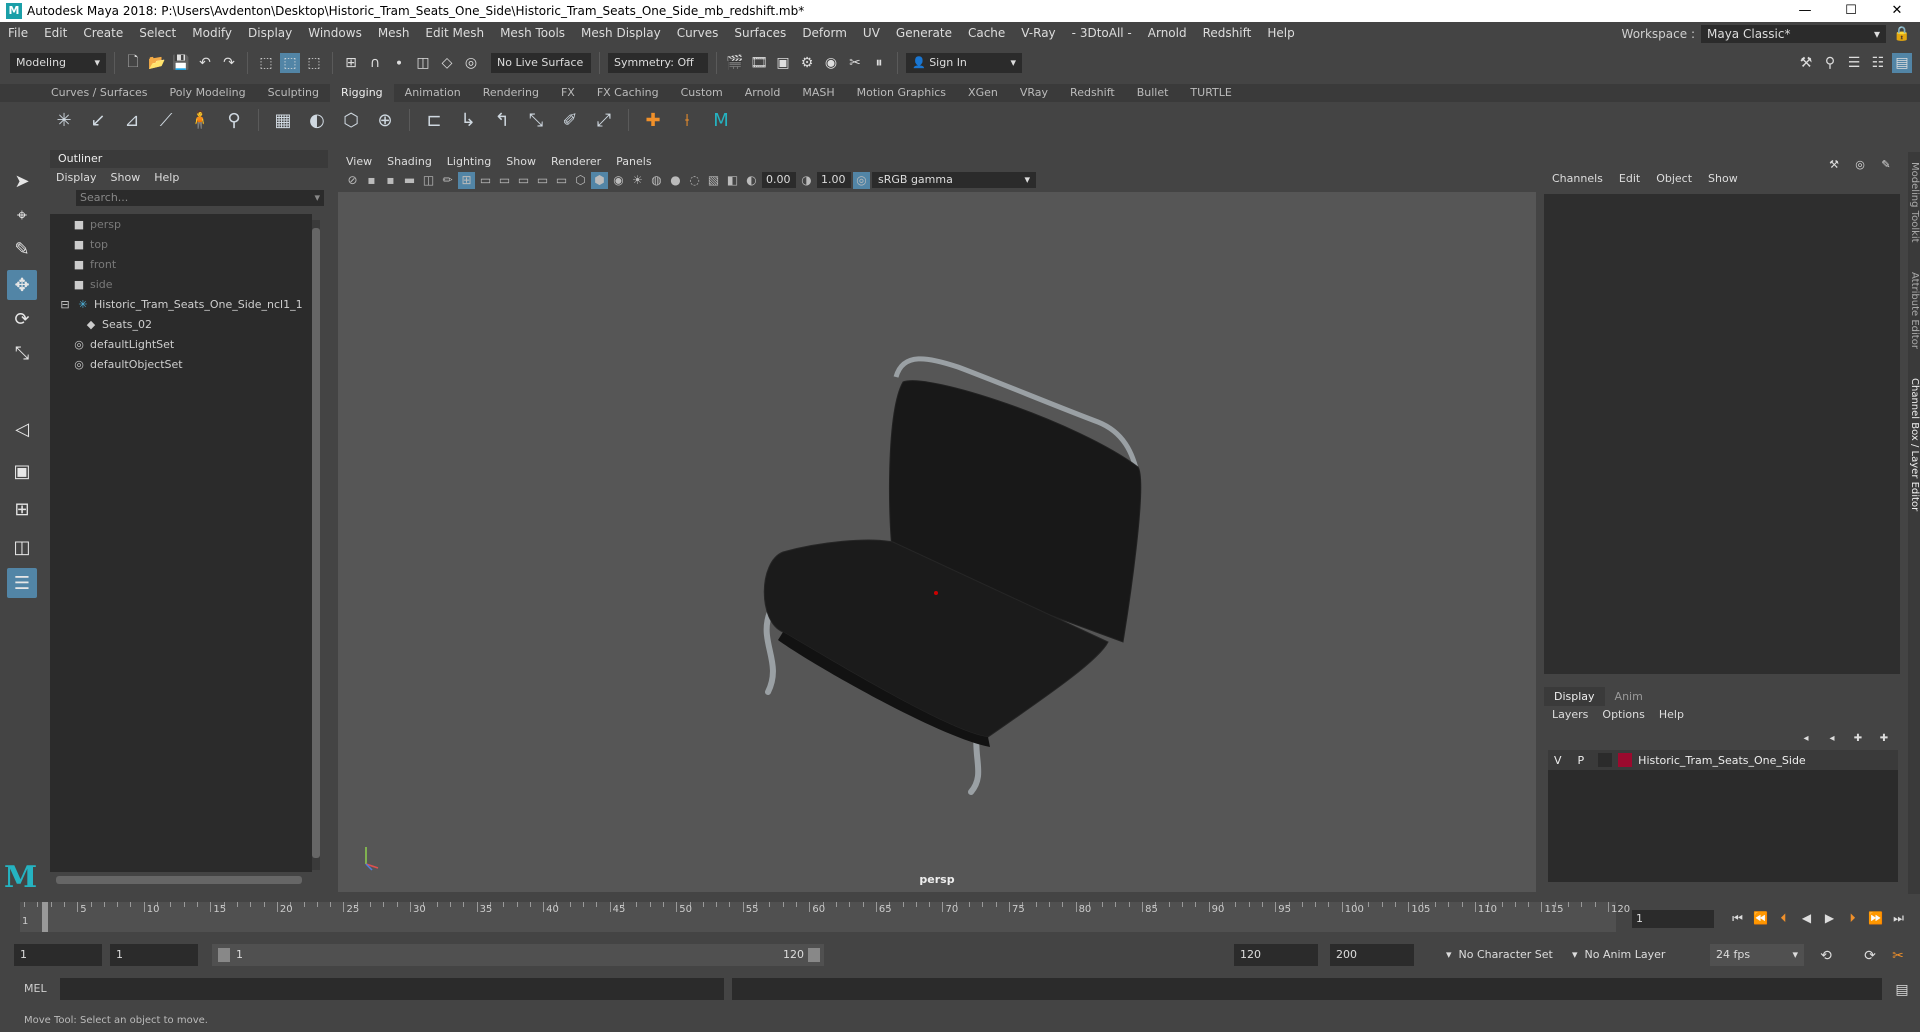 This screenshot has width=1920, height=1032. Describe the element at coordinates (409, 161) in the screenshot. I see `viewport-menu-shading: Shading` at that location.